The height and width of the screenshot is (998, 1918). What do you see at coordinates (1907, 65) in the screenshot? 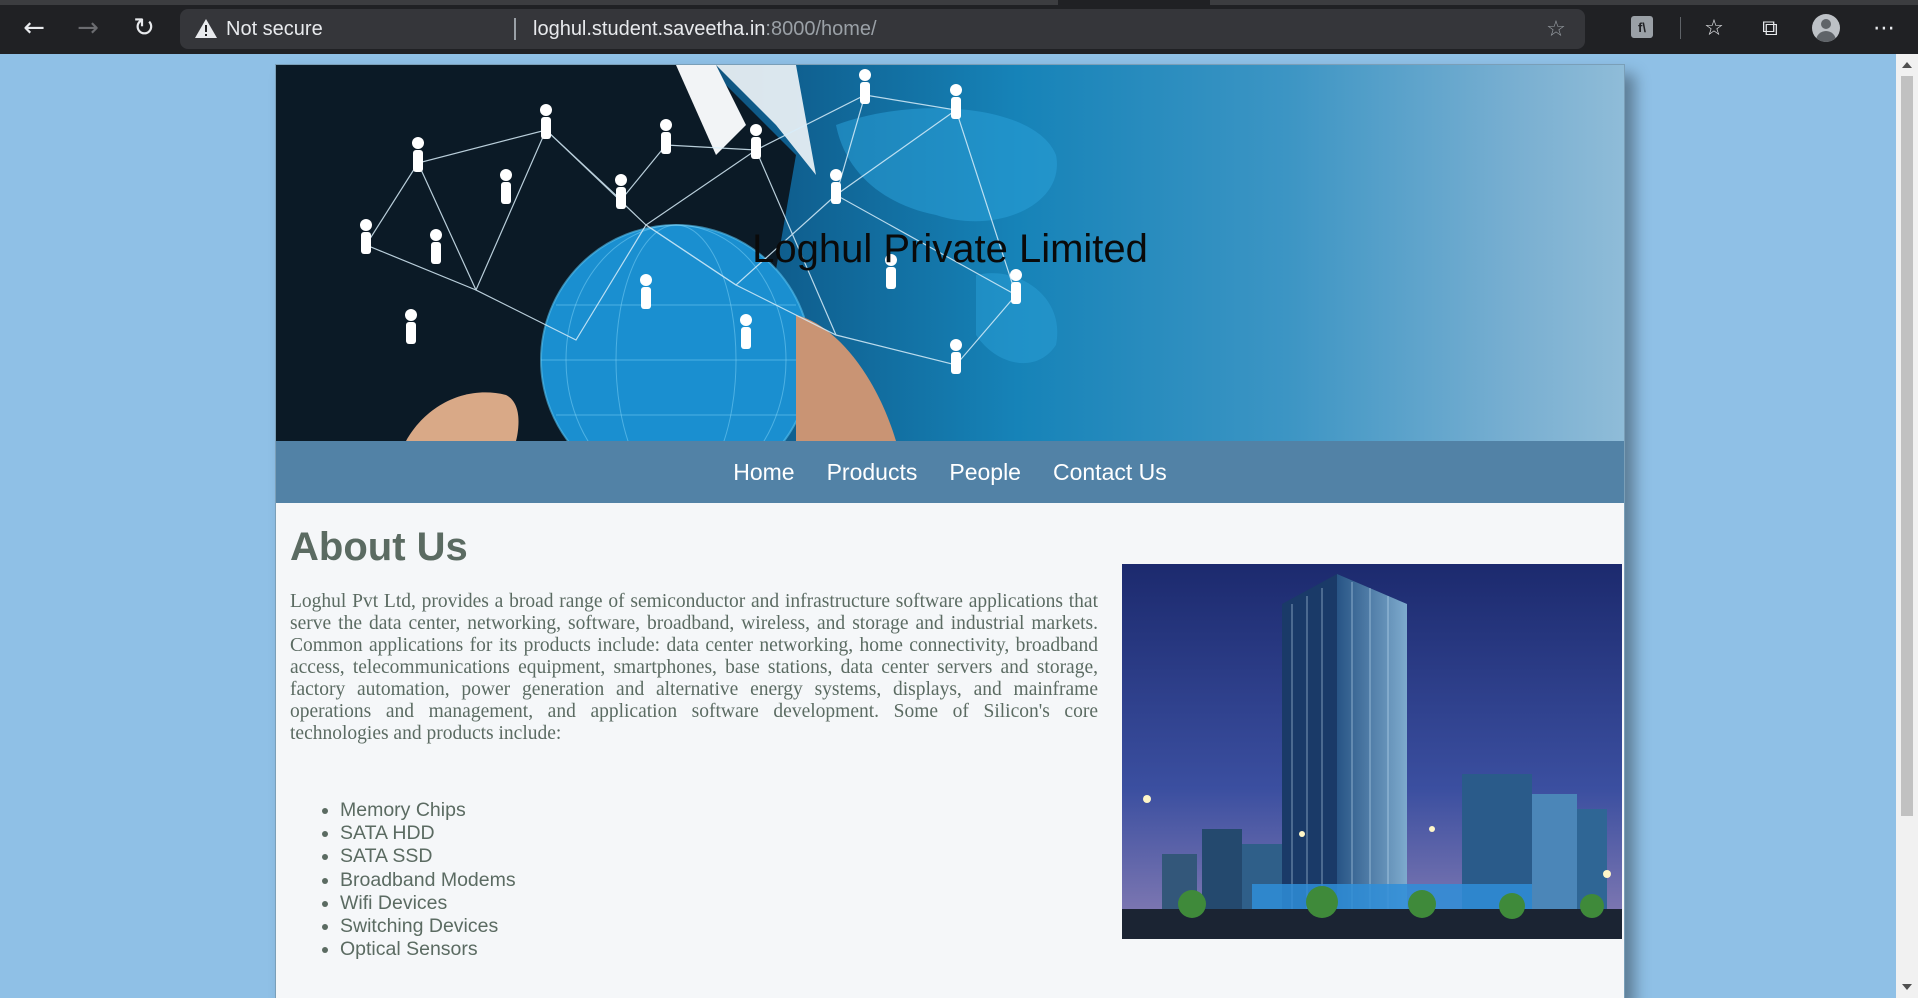
I see `scroll-up-icon` at bounding box center [1907, 65].